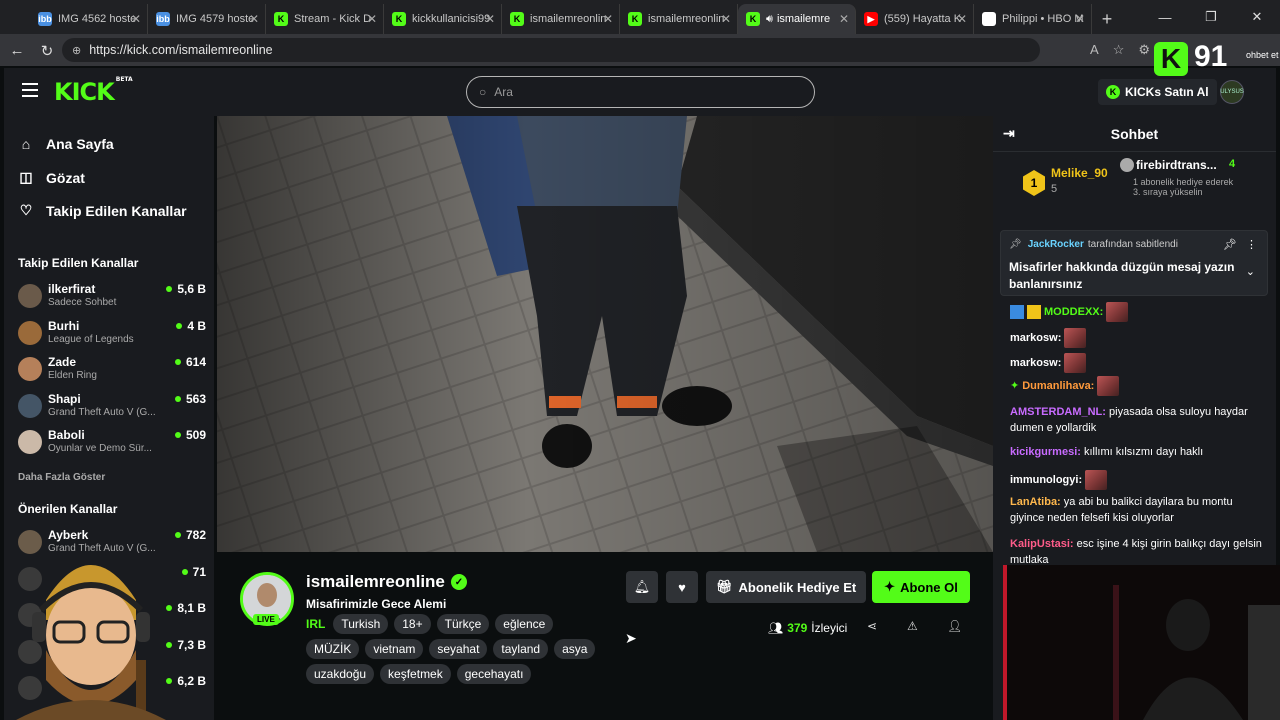  What do you see at coordinates (315, 624) in the screenshot?
I see `category-link: IRL` at bounding box center [315, 624].